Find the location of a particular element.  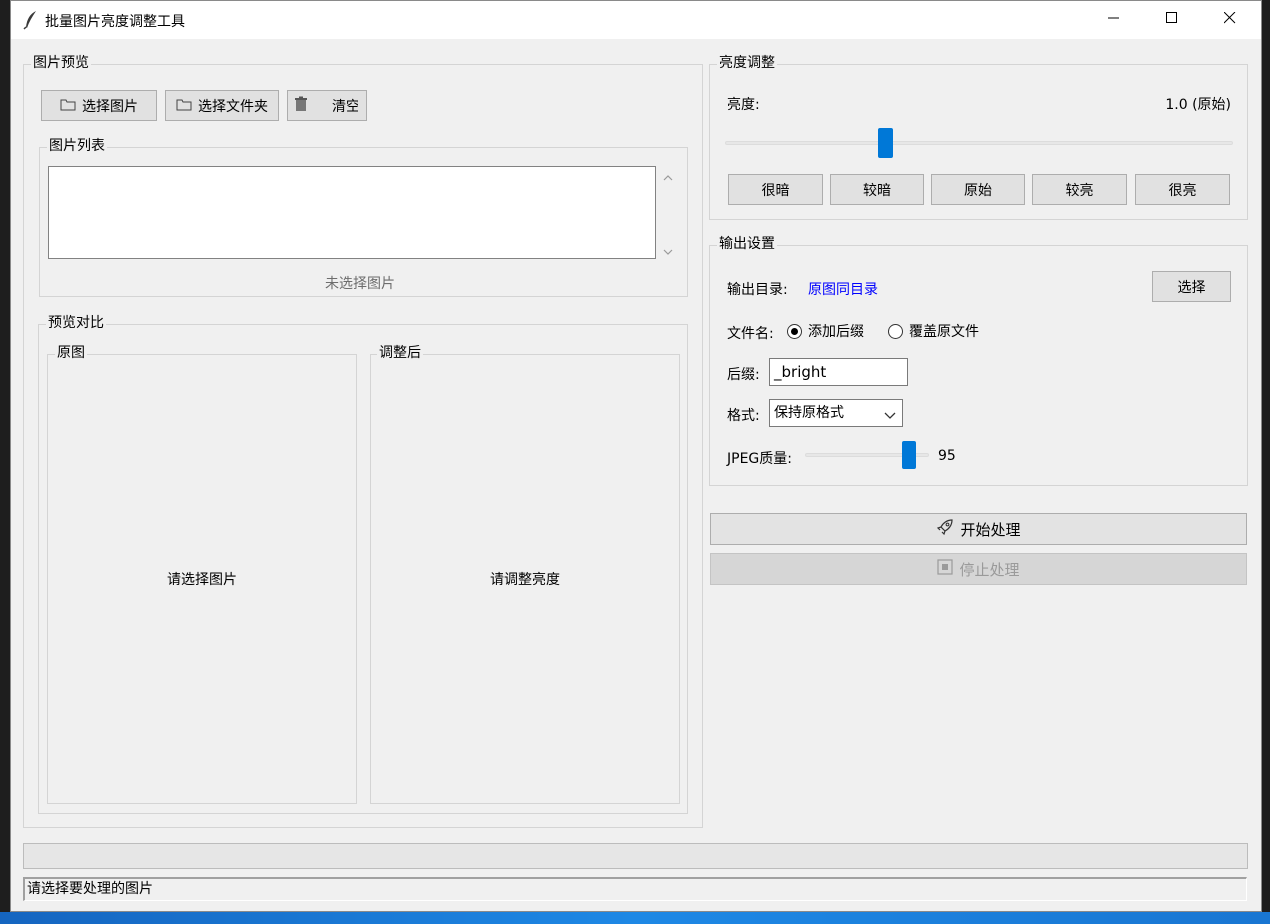

select-image-button: 选择图片 is located at coordinates (99, 105).